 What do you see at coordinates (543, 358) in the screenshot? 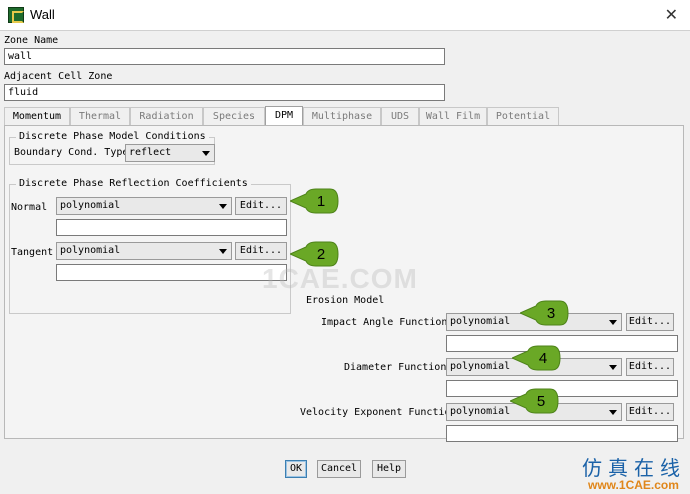
I see `callout-4-label: 4` at bounding box center [543, 358].